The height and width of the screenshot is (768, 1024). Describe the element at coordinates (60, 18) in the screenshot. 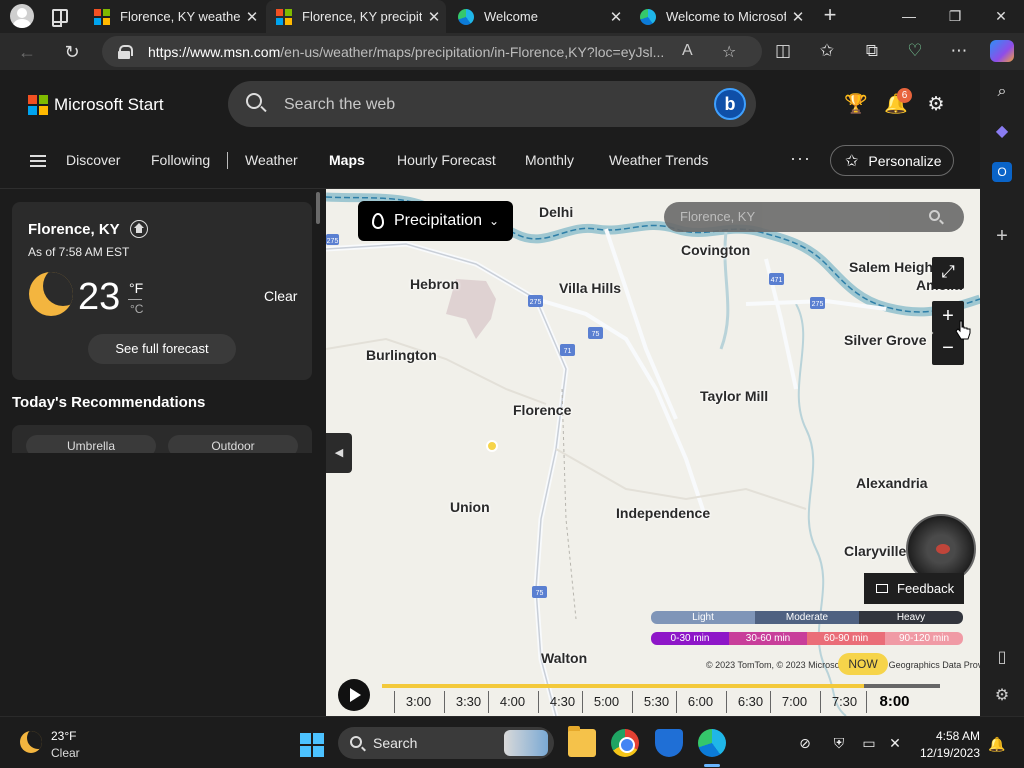

I see `tab-actions-icon` at that location.